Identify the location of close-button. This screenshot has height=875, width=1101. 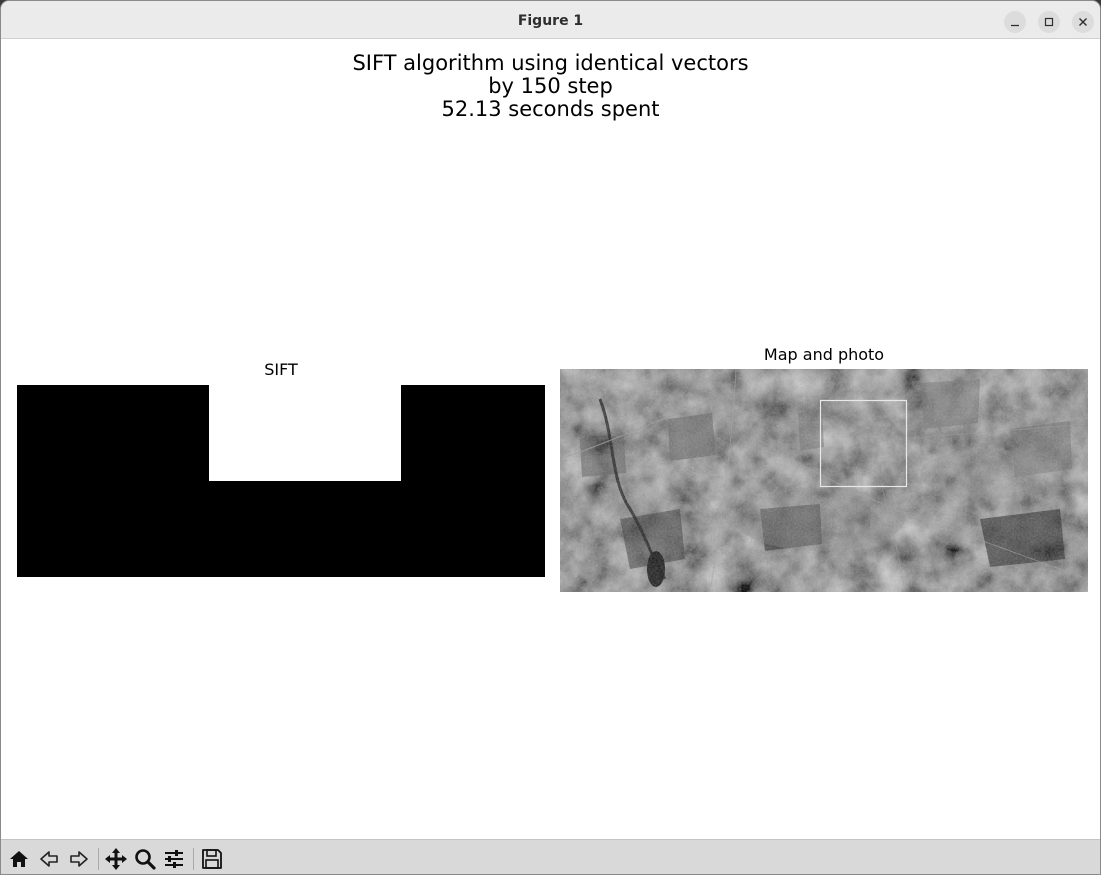
(1083, 22).